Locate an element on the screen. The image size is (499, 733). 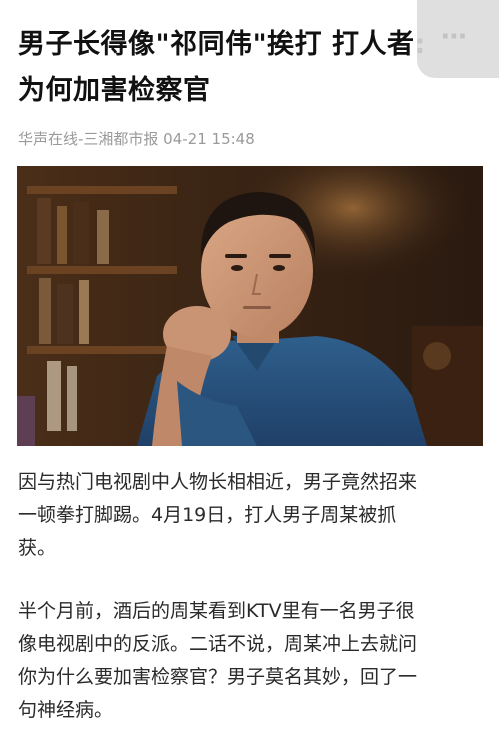
paragraph-line: 因与热门电视剧中人物长相相近，男子竟然招来 is located at coordinates (218, 482).